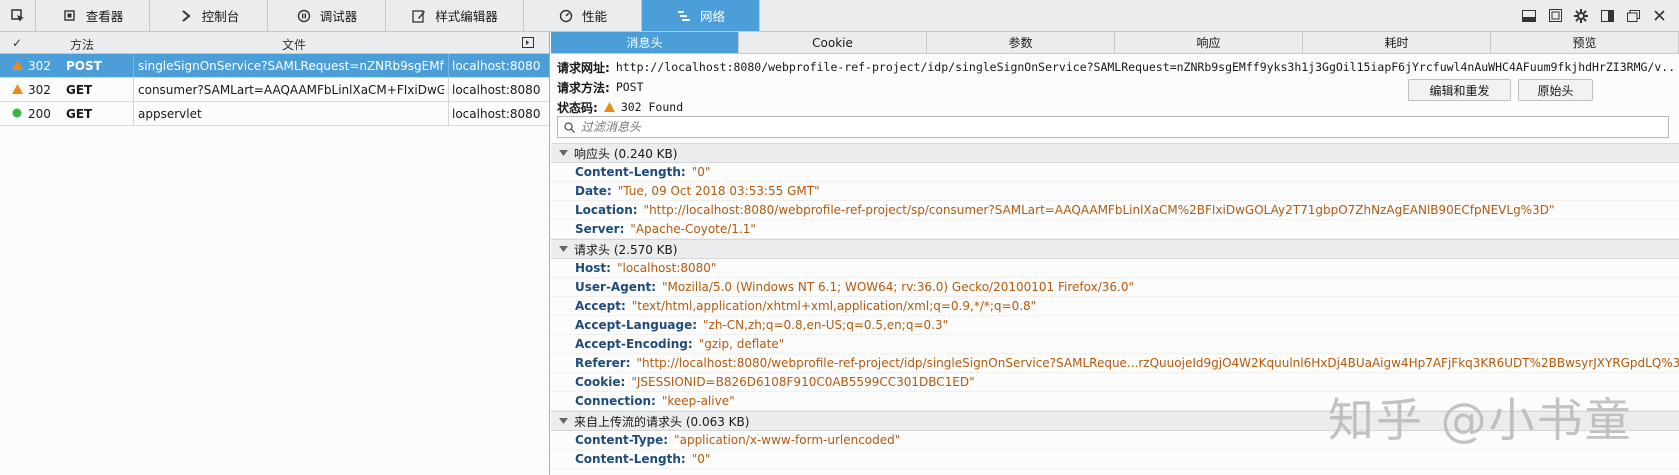 This screenshot has width=1679, height=475. Describe the element at coordinates (84, 66) in the screenshot. I see `request-method: POST` at that location.